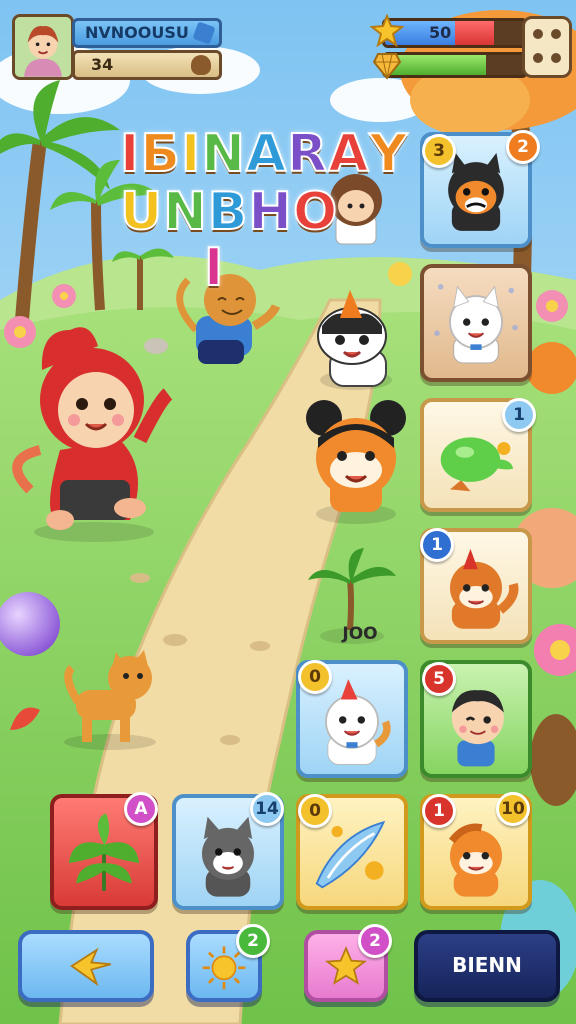  What do you see at coordinates (253, 941) in the screenshot?
I see `sun-boost-badge: 2` at bounding box center [253, 941].